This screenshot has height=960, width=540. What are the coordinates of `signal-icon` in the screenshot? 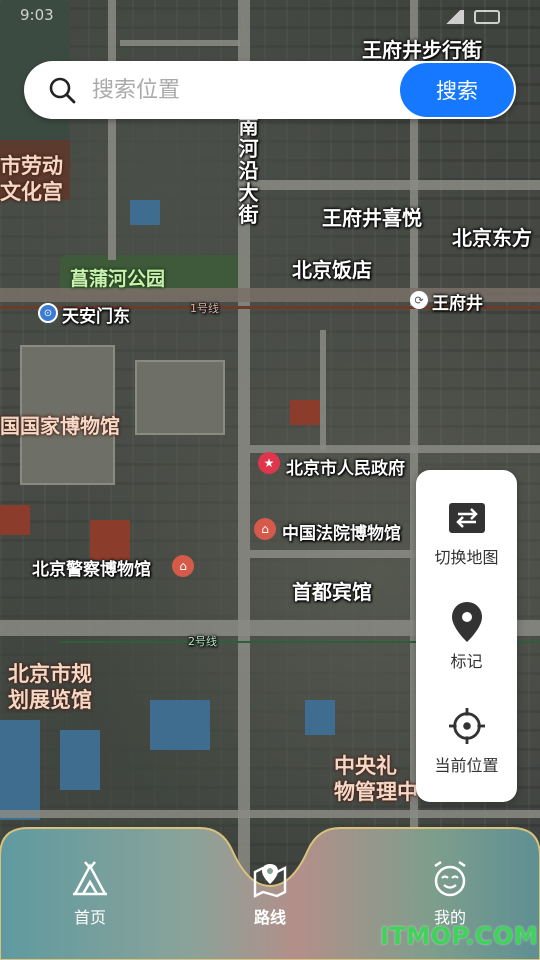 It's located at (453, 17).